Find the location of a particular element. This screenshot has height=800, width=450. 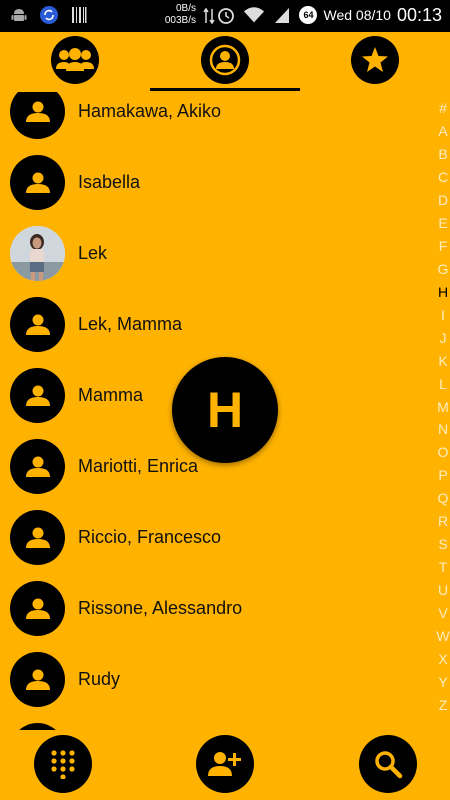

index-letter: Z is located at coordinates (441, 705).